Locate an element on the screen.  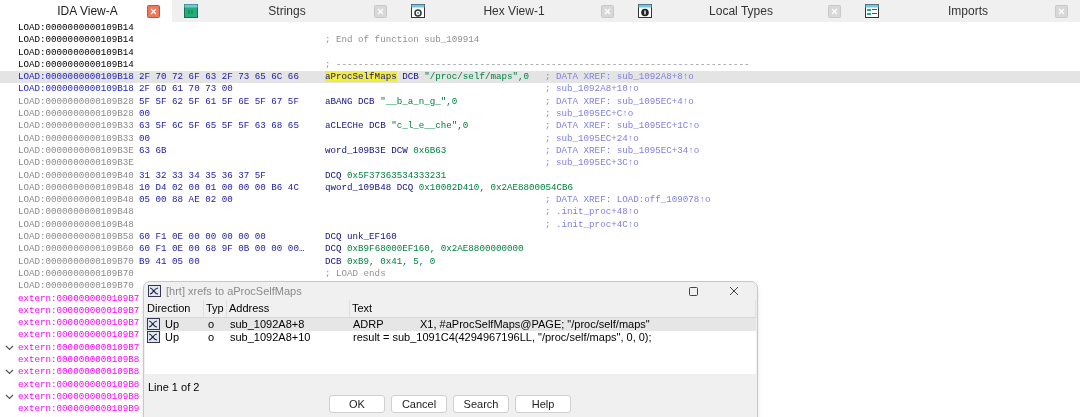
code-text: DCQ 0xB9F68000EF160, 0x2AE8800000000 is located at coordinates (424, 249).